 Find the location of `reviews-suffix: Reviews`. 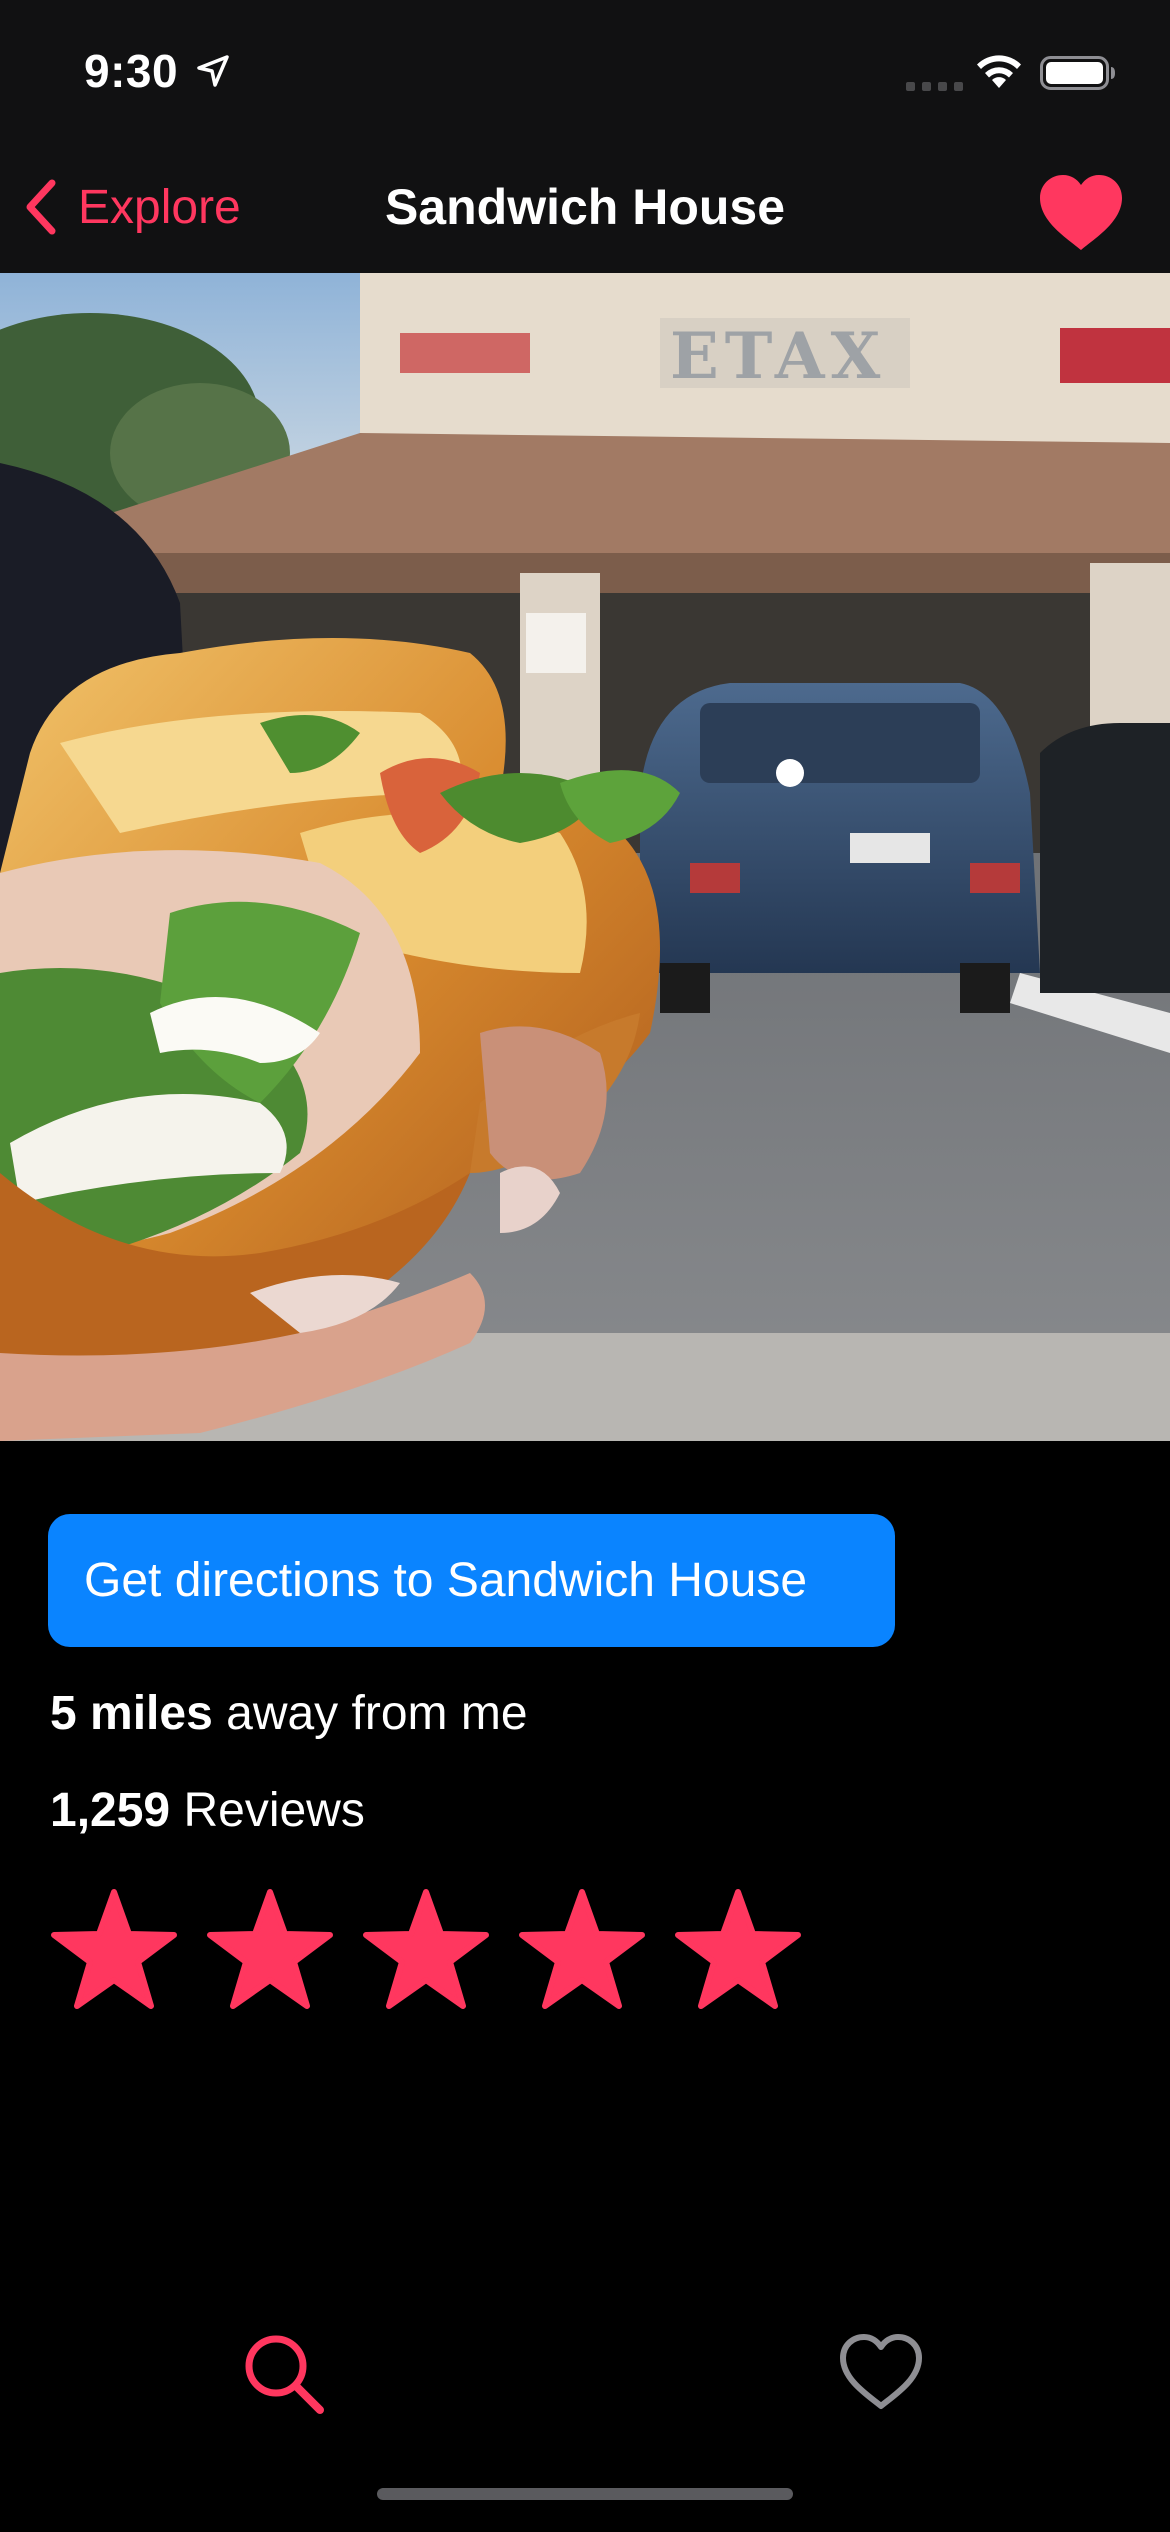

reviews-suffix: Reviews is located at coordinates (267, 1810).